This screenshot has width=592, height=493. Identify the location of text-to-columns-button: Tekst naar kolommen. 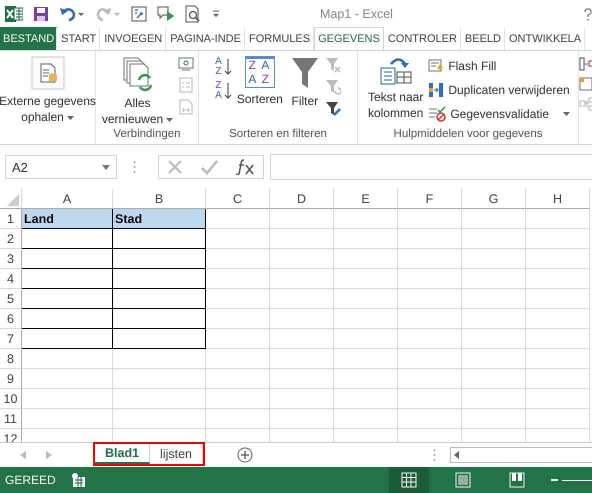
(396, 88).